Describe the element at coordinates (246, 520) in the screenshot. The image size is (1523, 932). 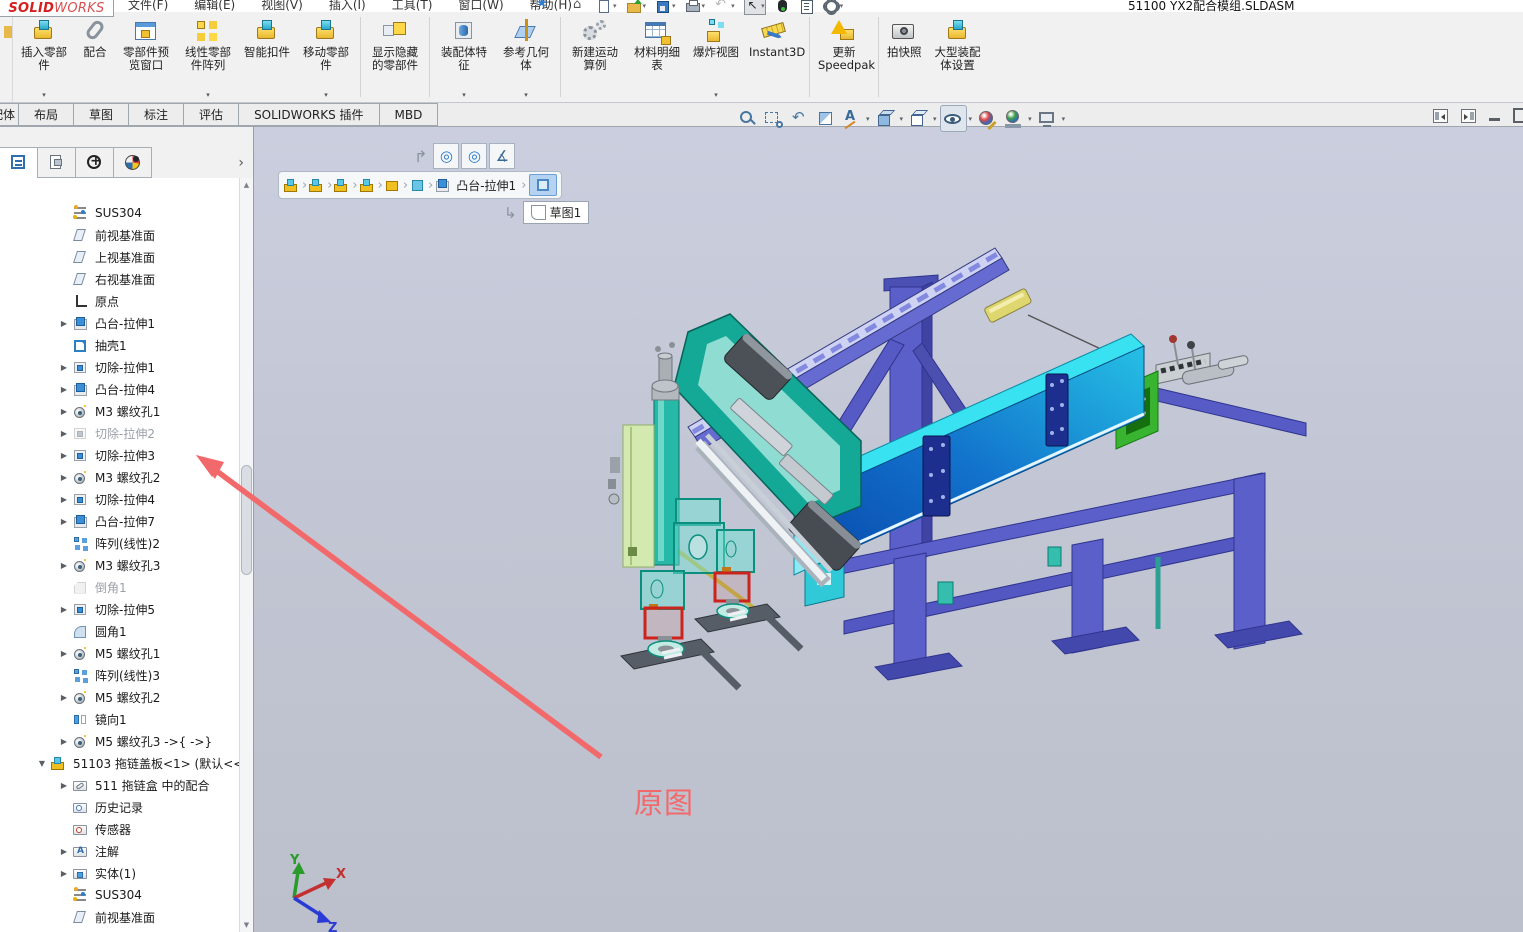
I see `scrollbar-thumb` at that location.